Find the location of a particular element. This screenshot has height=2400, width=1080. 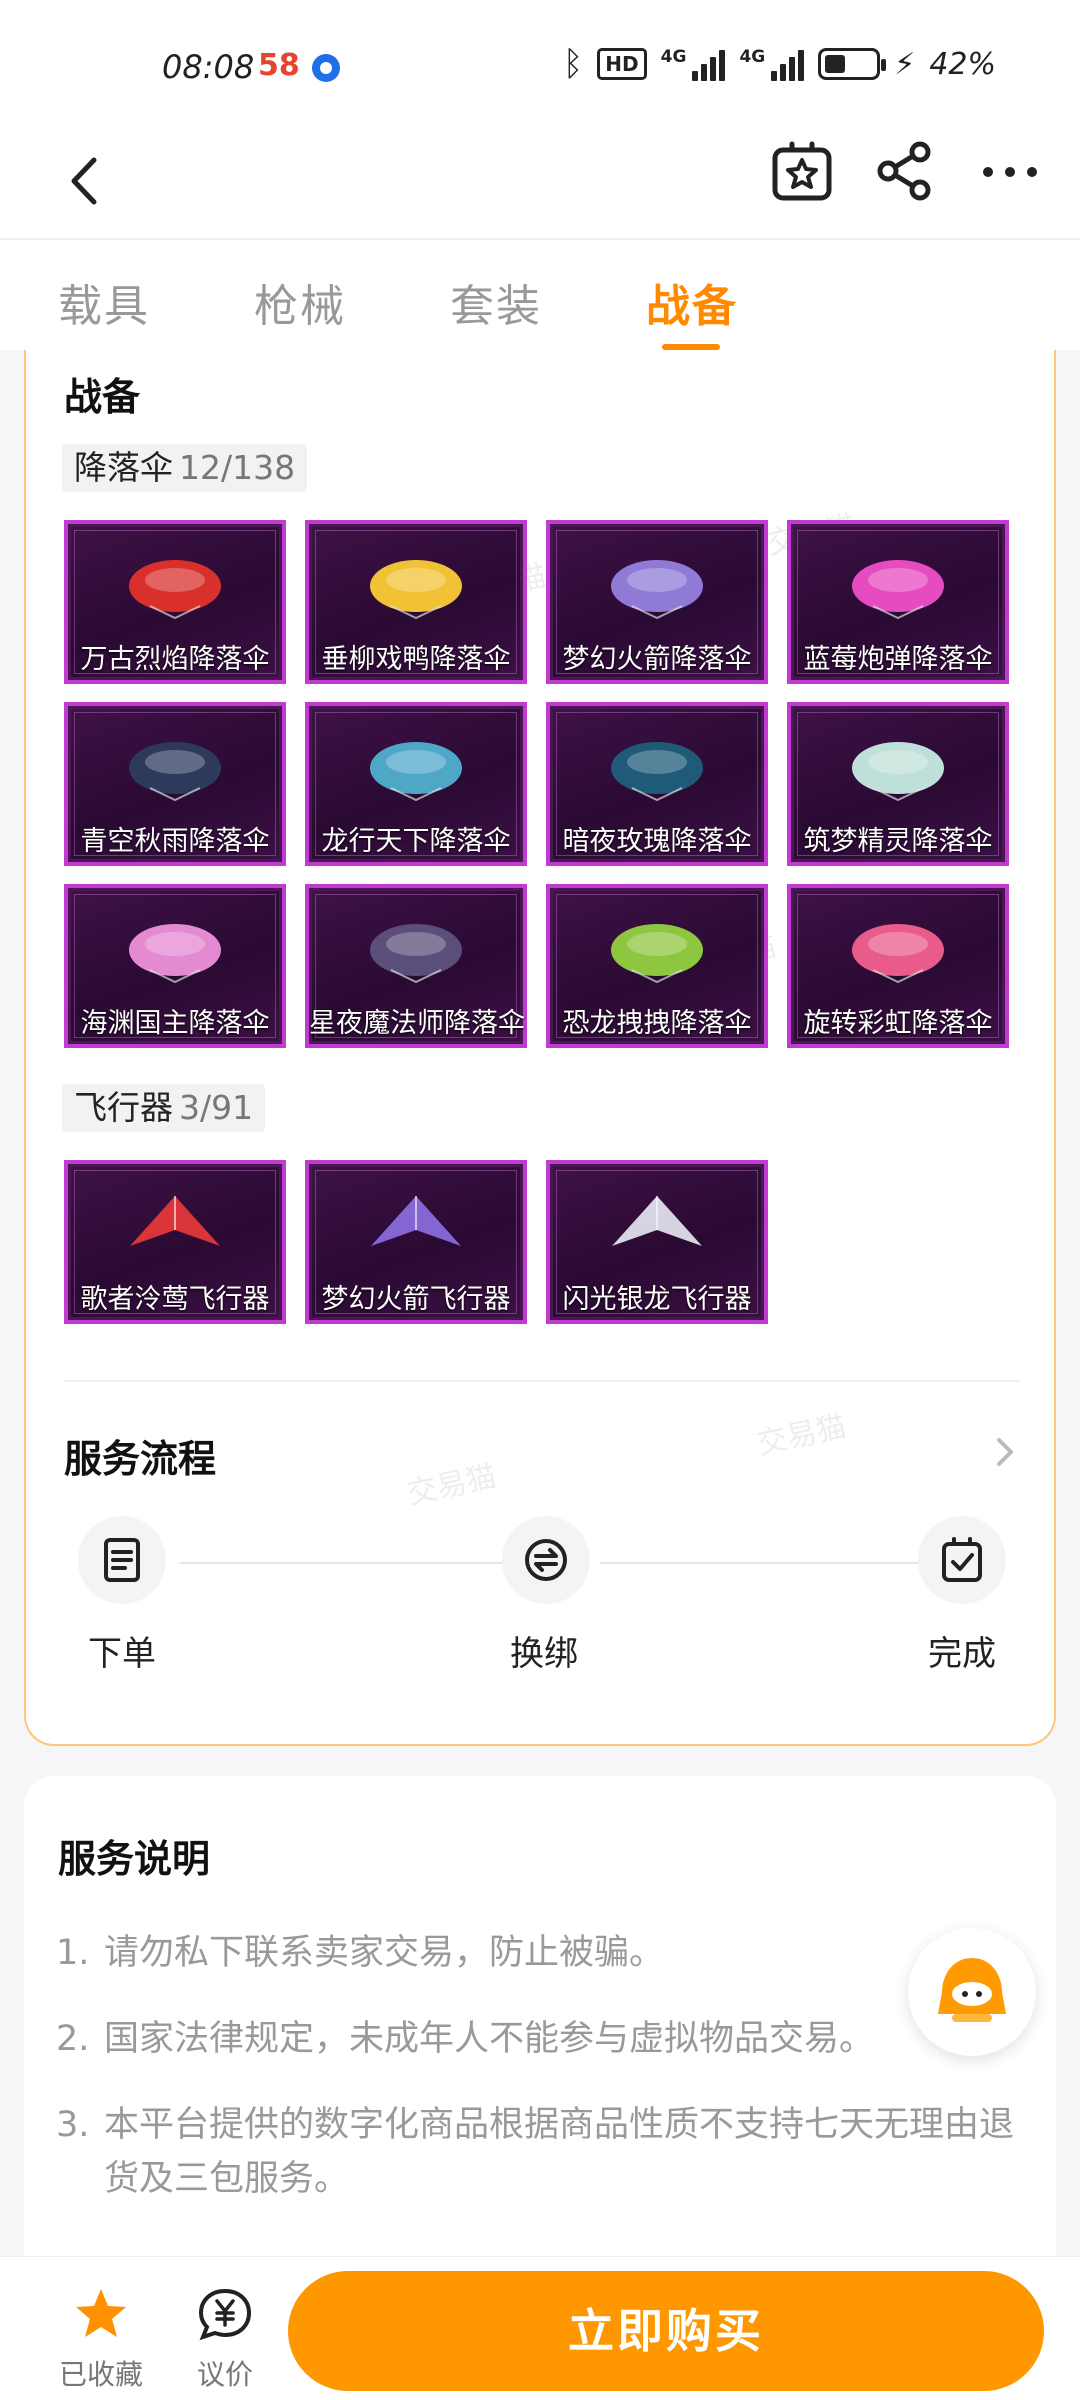

item-number: 3. is located at coordinates (73, 2125).